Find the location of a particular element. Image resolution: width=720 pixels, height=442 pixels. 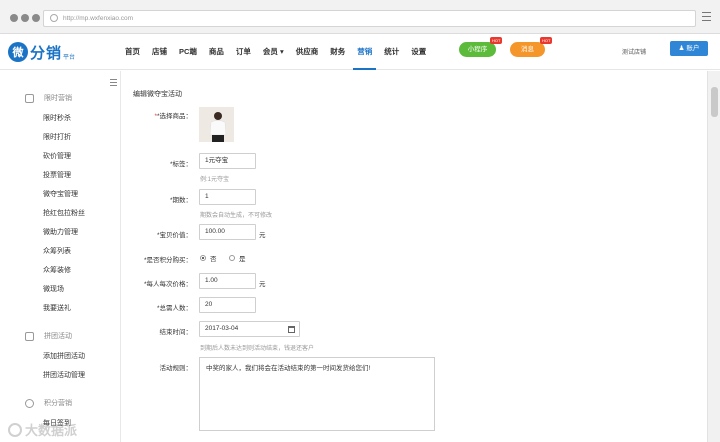

product-label: **选择商品： is located at coordinates (173, 116).